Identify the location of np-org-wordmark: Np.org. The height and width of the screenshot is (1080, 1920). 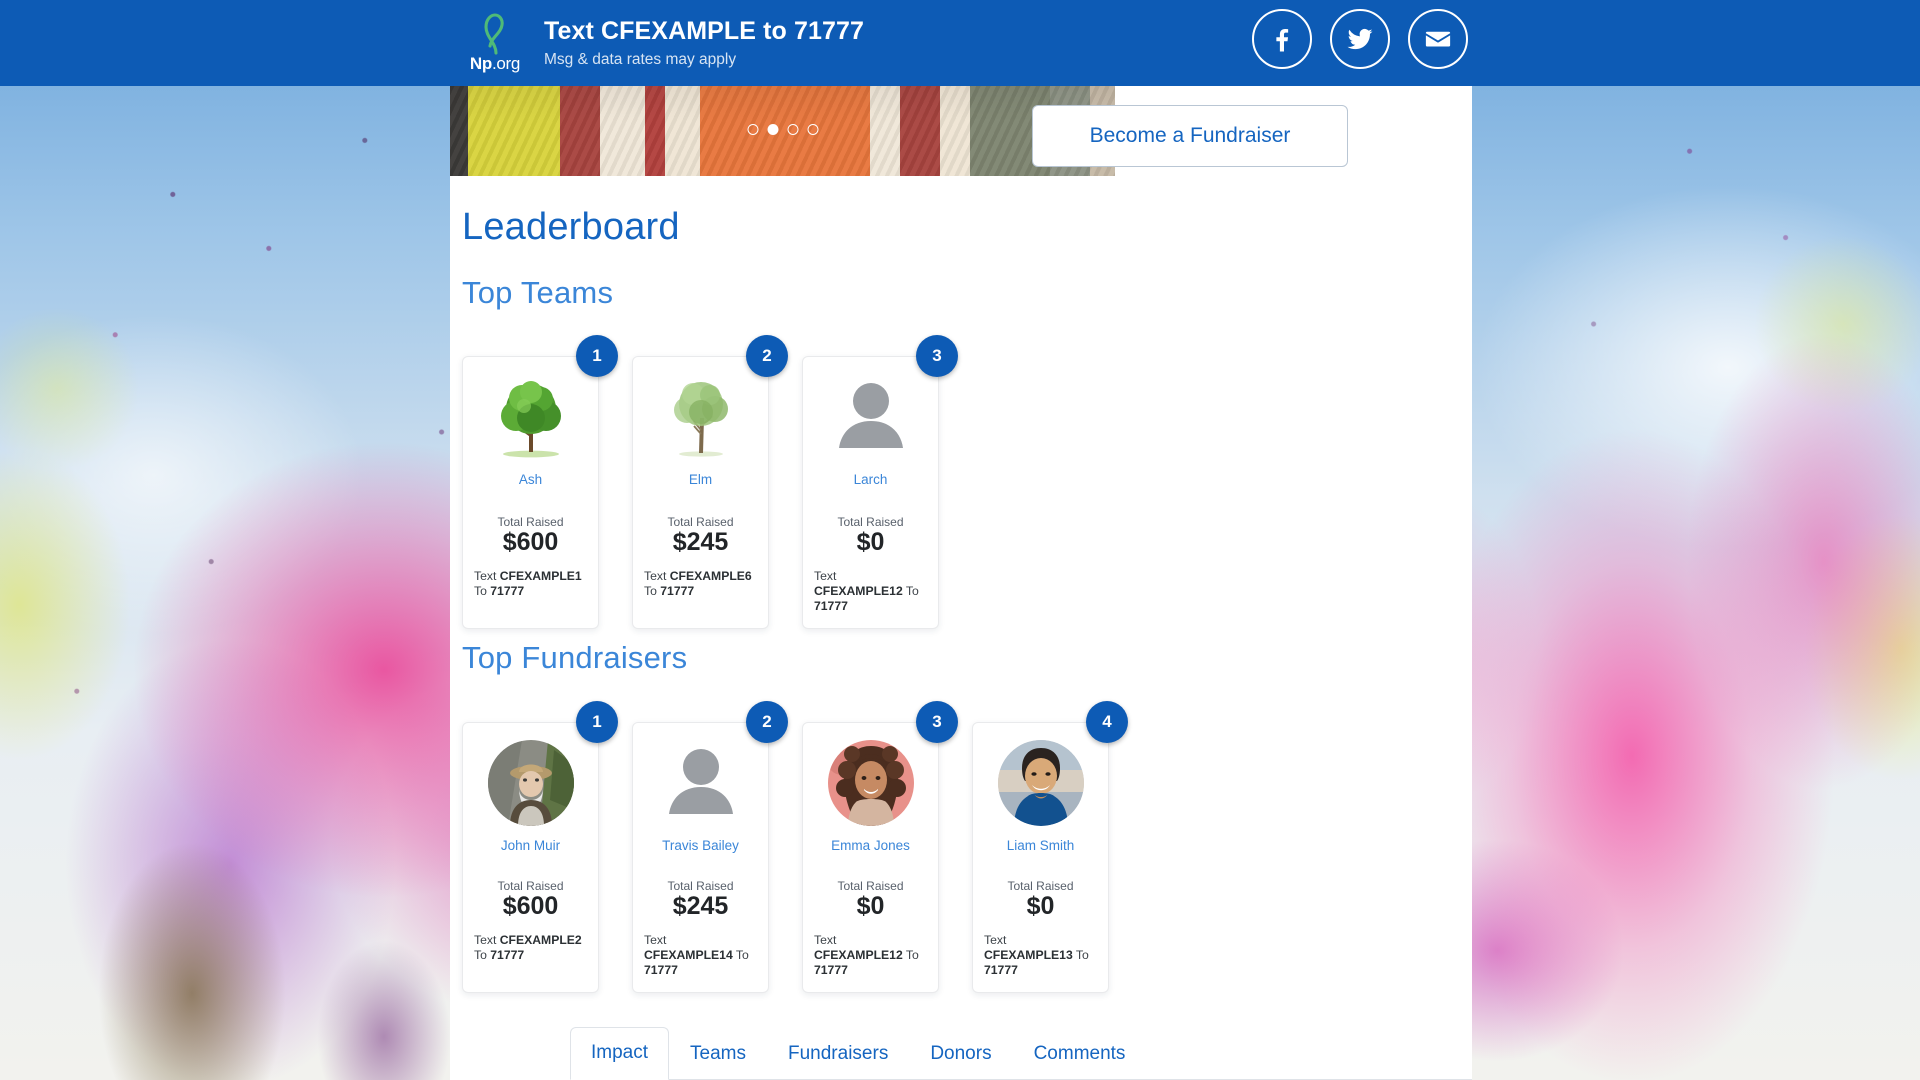
(495, 63).